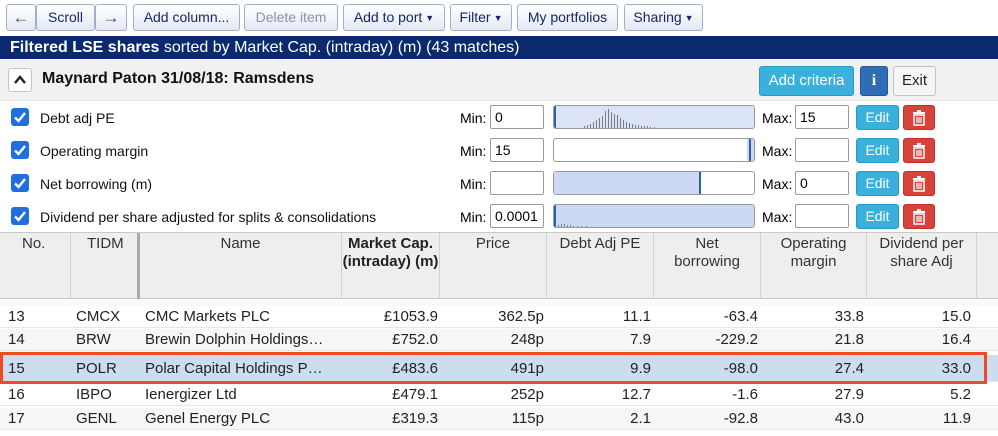 The width and height of the screenshot is (998, 436). I want to click on cell-debt-adj-pe: 12.7, so click(636, 394).